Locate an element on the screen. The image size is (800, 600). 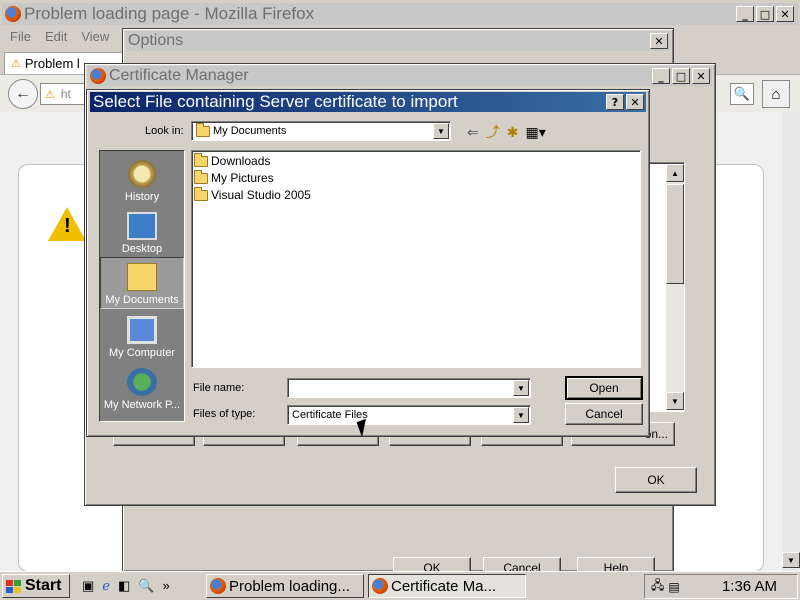
quick-launch-chevron-icon: » is located at coordinates (165, 586).